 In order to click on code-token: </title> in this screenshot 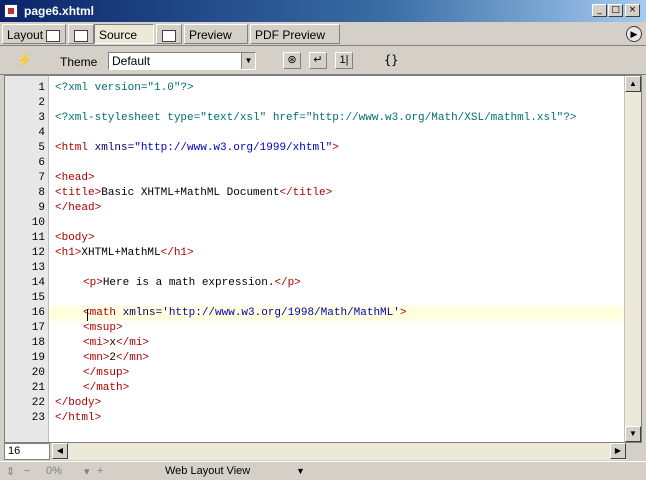, I will do `click(306, 193)`.